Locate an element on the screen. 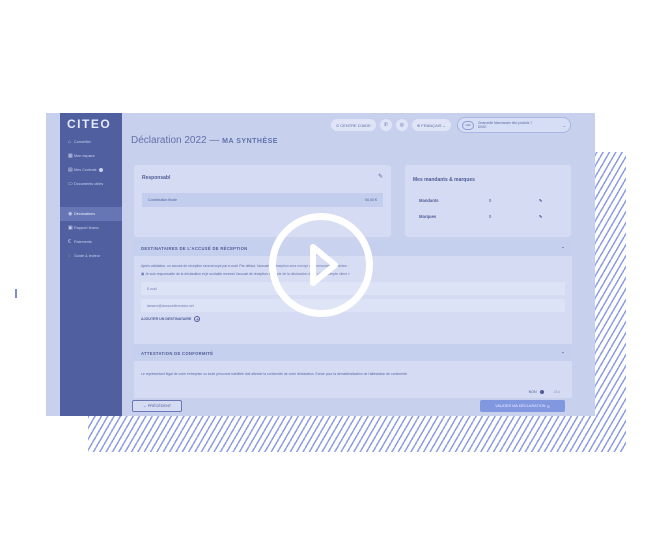 This screenshot has width=660, height=540. language-label: FRANÇAIS is located at coordinates (431, 125).